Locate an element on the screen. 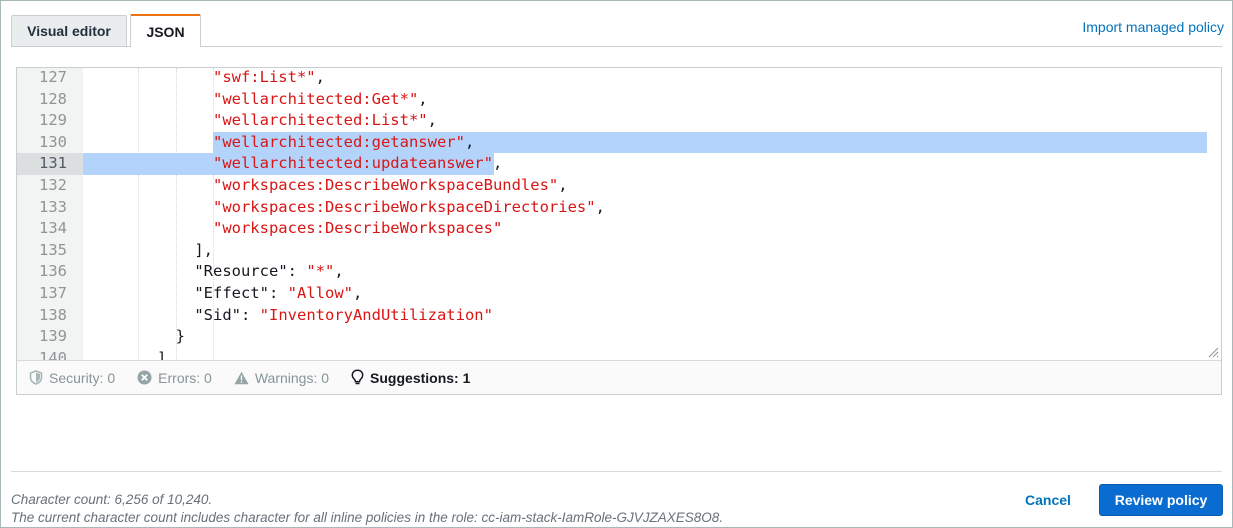  warnings-status: Warnings: 0 is located at coordinates (281, 378).